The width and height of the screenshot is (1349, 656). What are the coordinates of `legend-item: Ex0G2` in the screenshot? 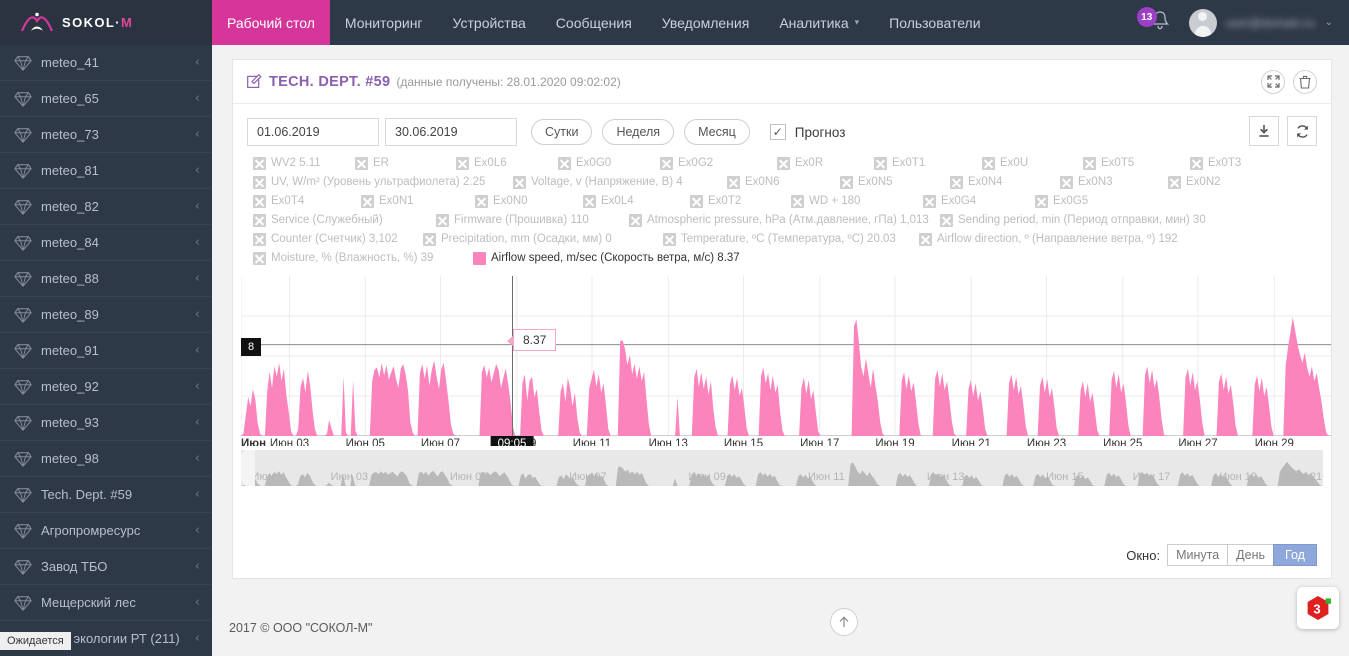 It's located at (686, 163).